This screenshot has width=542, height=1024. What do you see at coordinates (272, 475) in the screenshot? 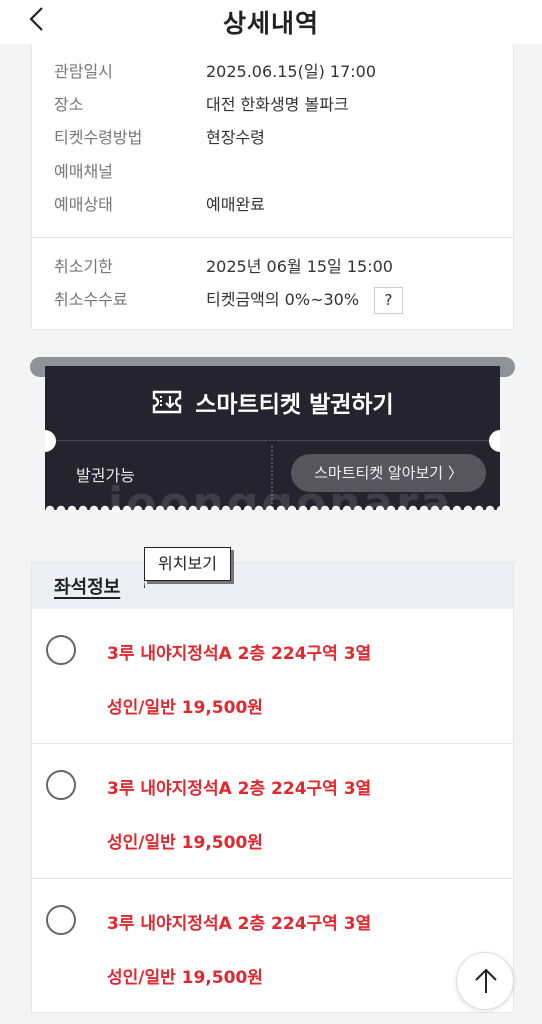
I see `ticket-perforation` at bounding box center [272, 475].